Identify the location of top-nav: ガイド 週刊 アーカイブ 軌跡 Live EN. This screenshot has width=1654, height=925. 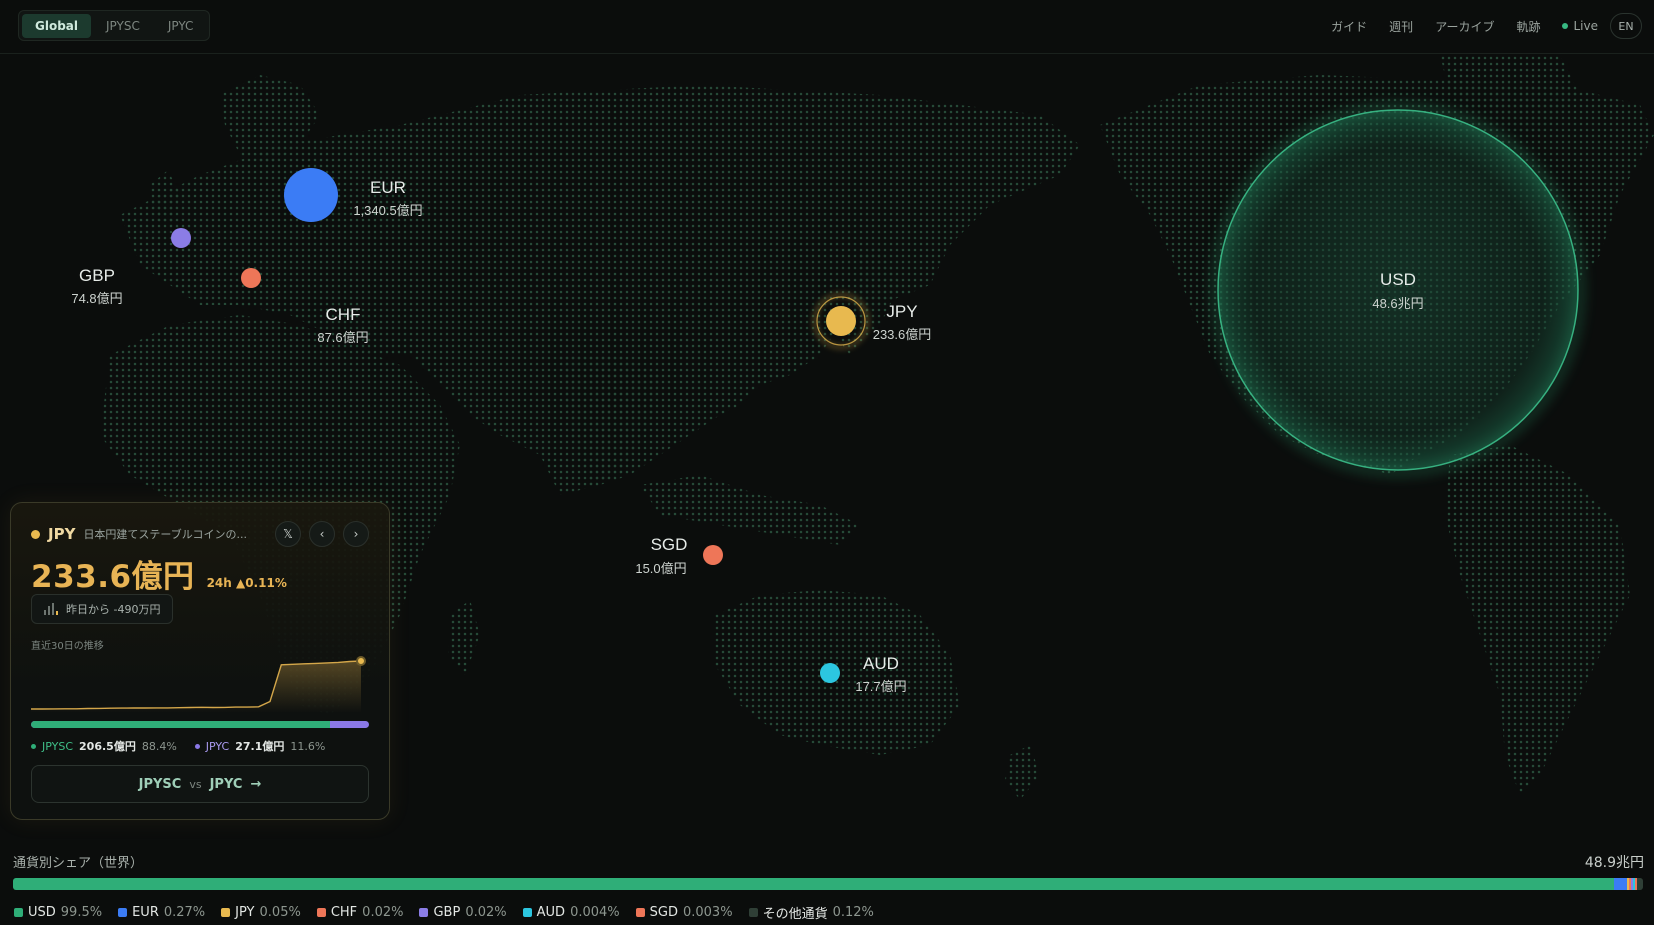
(1486, 26).